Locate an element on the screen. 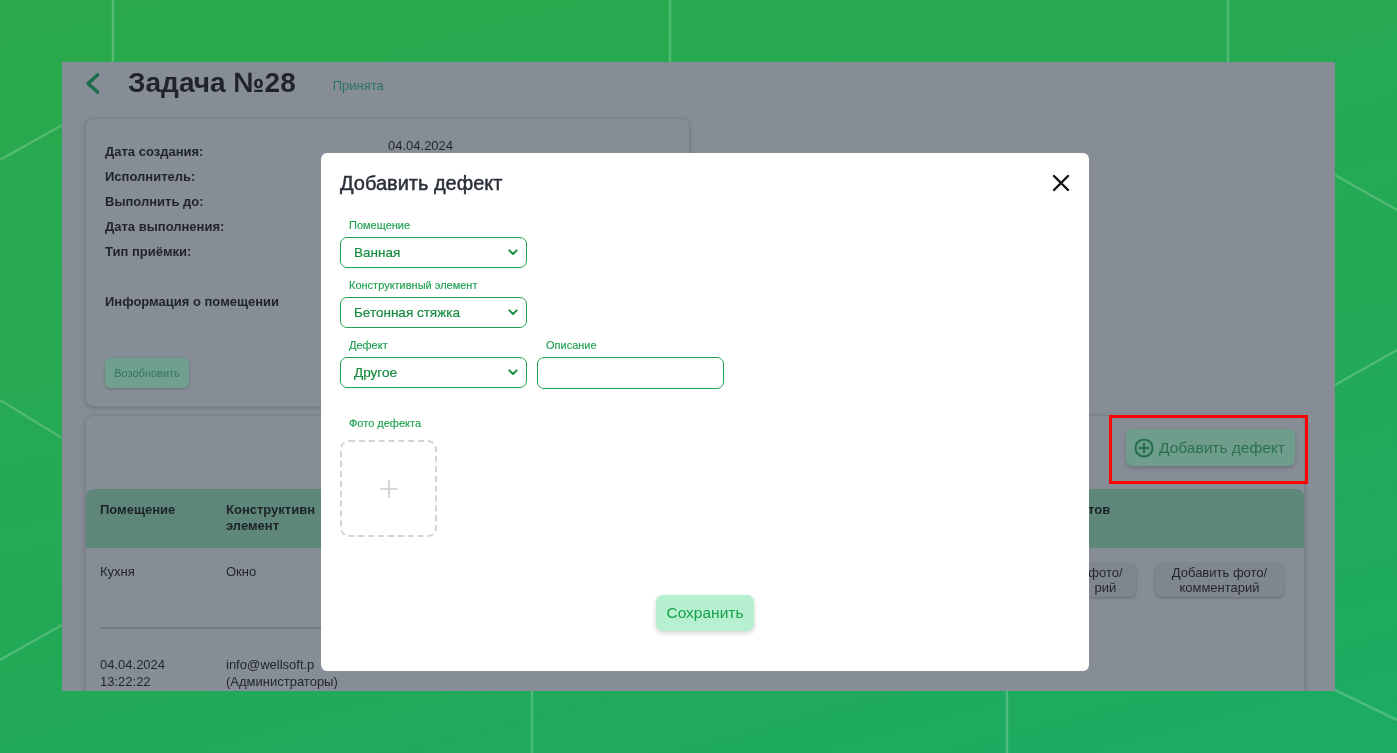 This screenshot has width=1397, height=753. info-label: Тип приёмки: is located at coordinates (148, 252).